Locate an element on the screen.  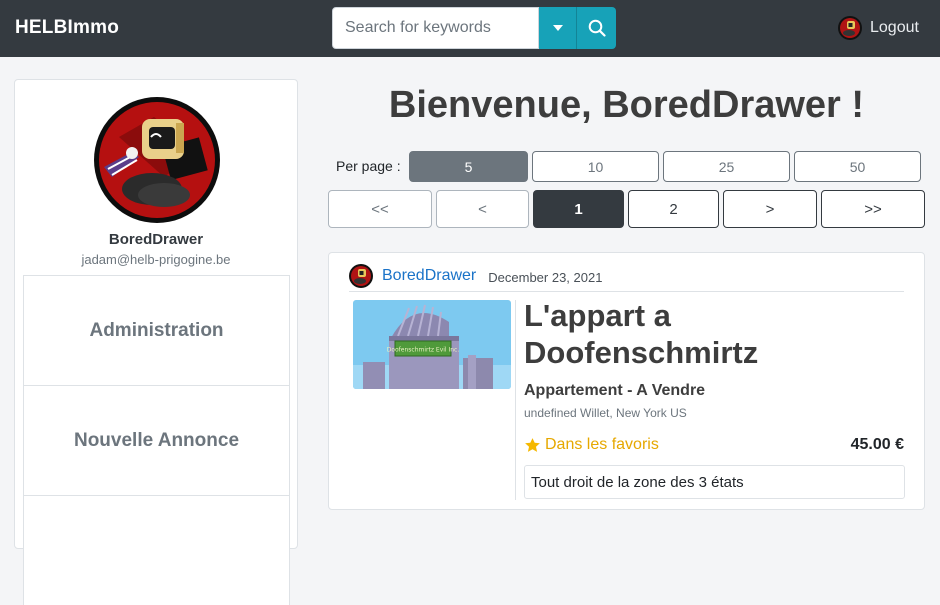
search-group is located at coordinates (474, 28).